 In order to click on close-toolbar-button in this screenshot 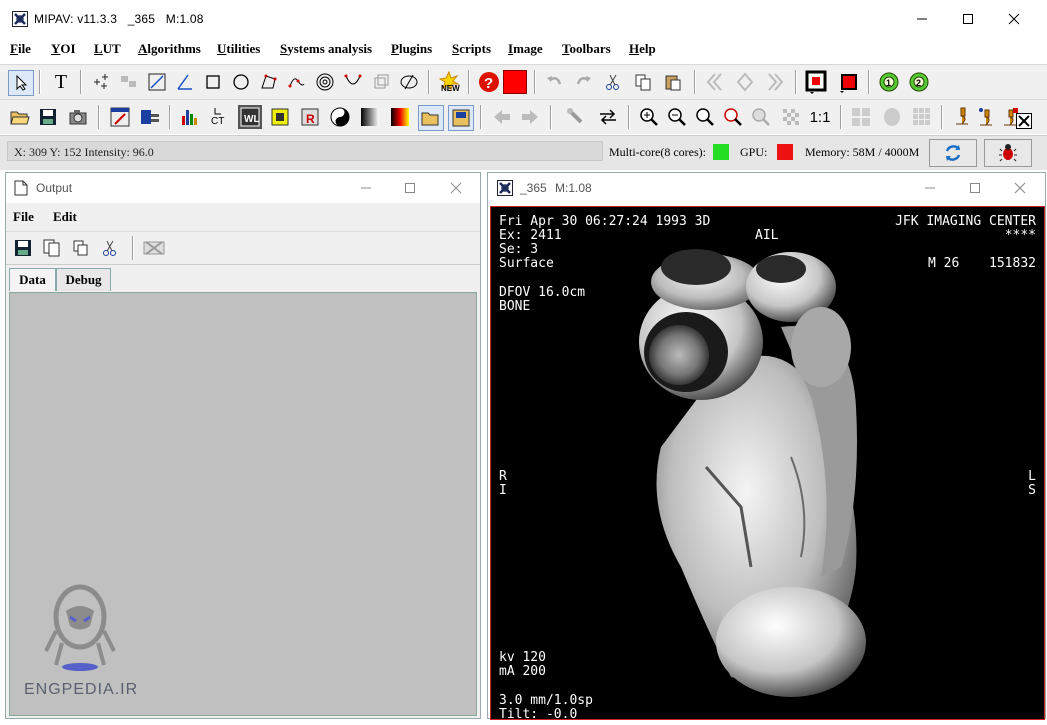, I will do `click(1024, 121)`.